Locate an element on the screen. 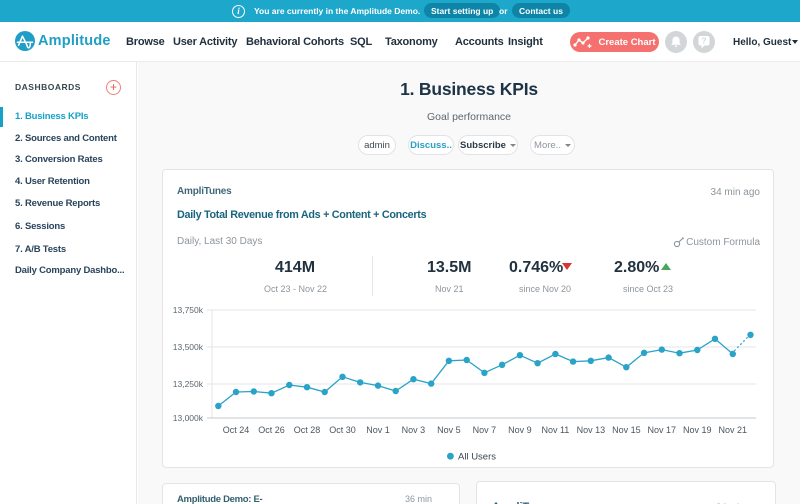  svg-text: Oct 28 is located at coordinates (307, 430).